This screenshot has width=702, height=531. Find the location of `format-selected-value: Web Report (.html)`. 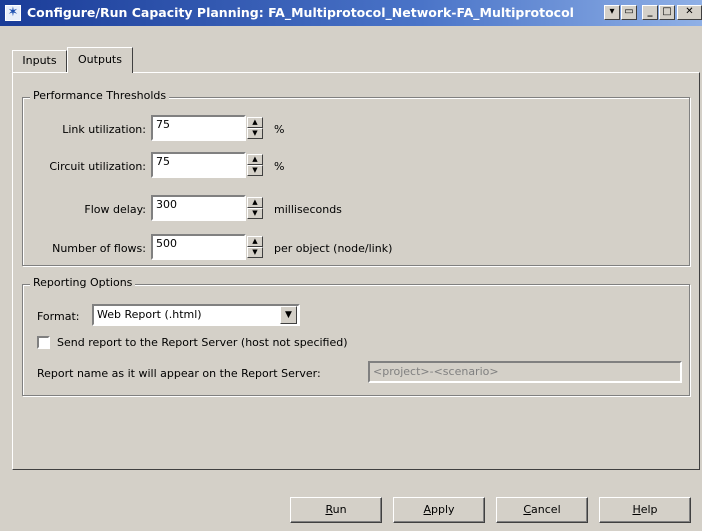

format-selected-value: Web Report (.html) is located at coordinates (149, 314).